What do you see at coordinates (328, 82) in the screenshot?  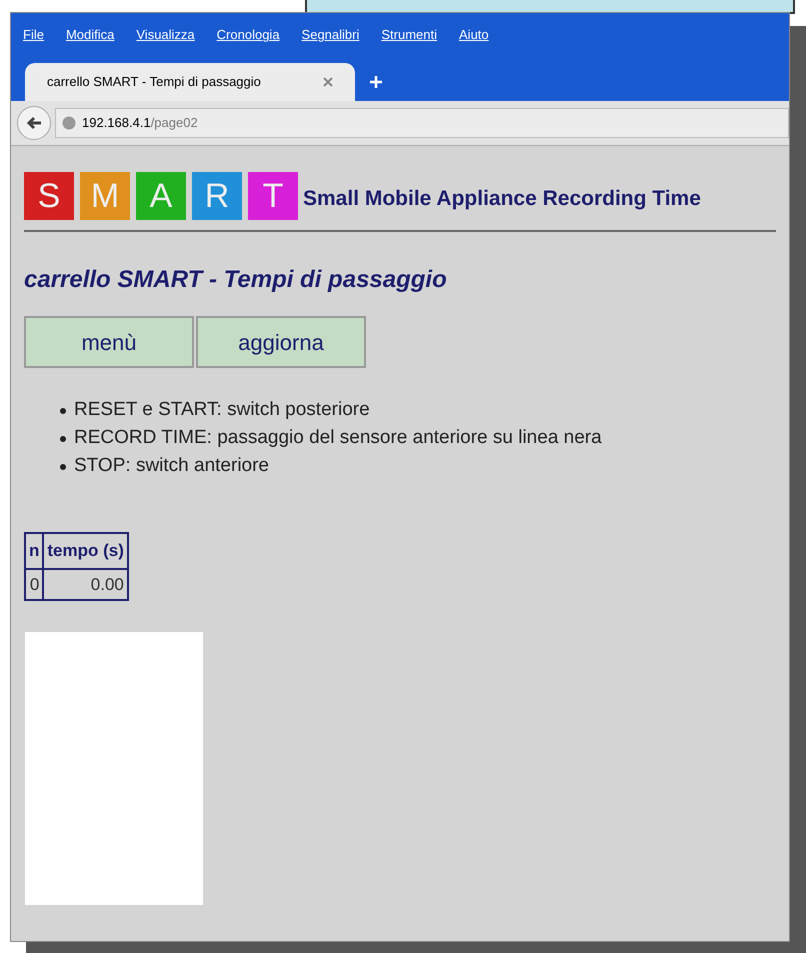 I see `close-icon` at bounding box center [328, 82].